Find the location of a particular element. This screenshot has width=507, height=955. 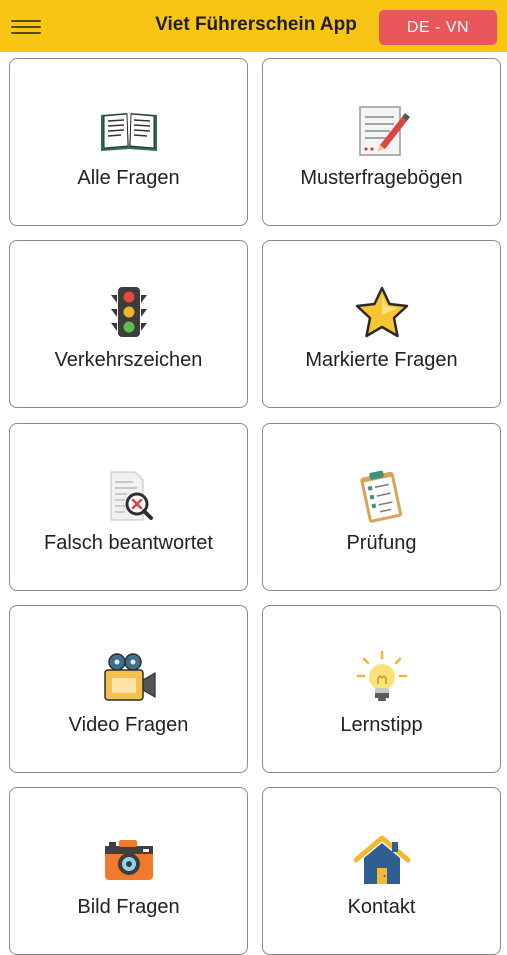

tile-label: Bild Fragen is located at coordinates (128, 907).